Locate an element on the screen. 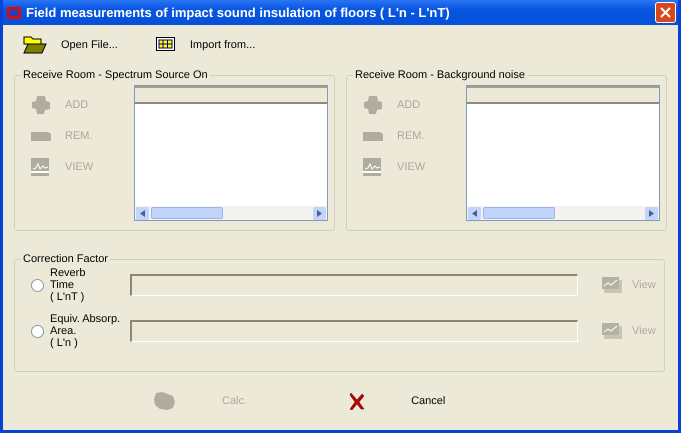 The height and width of the screenshot is (433, 681). option-label: Reverb Time ( L'nT ) is located at coordinates (68, 285).